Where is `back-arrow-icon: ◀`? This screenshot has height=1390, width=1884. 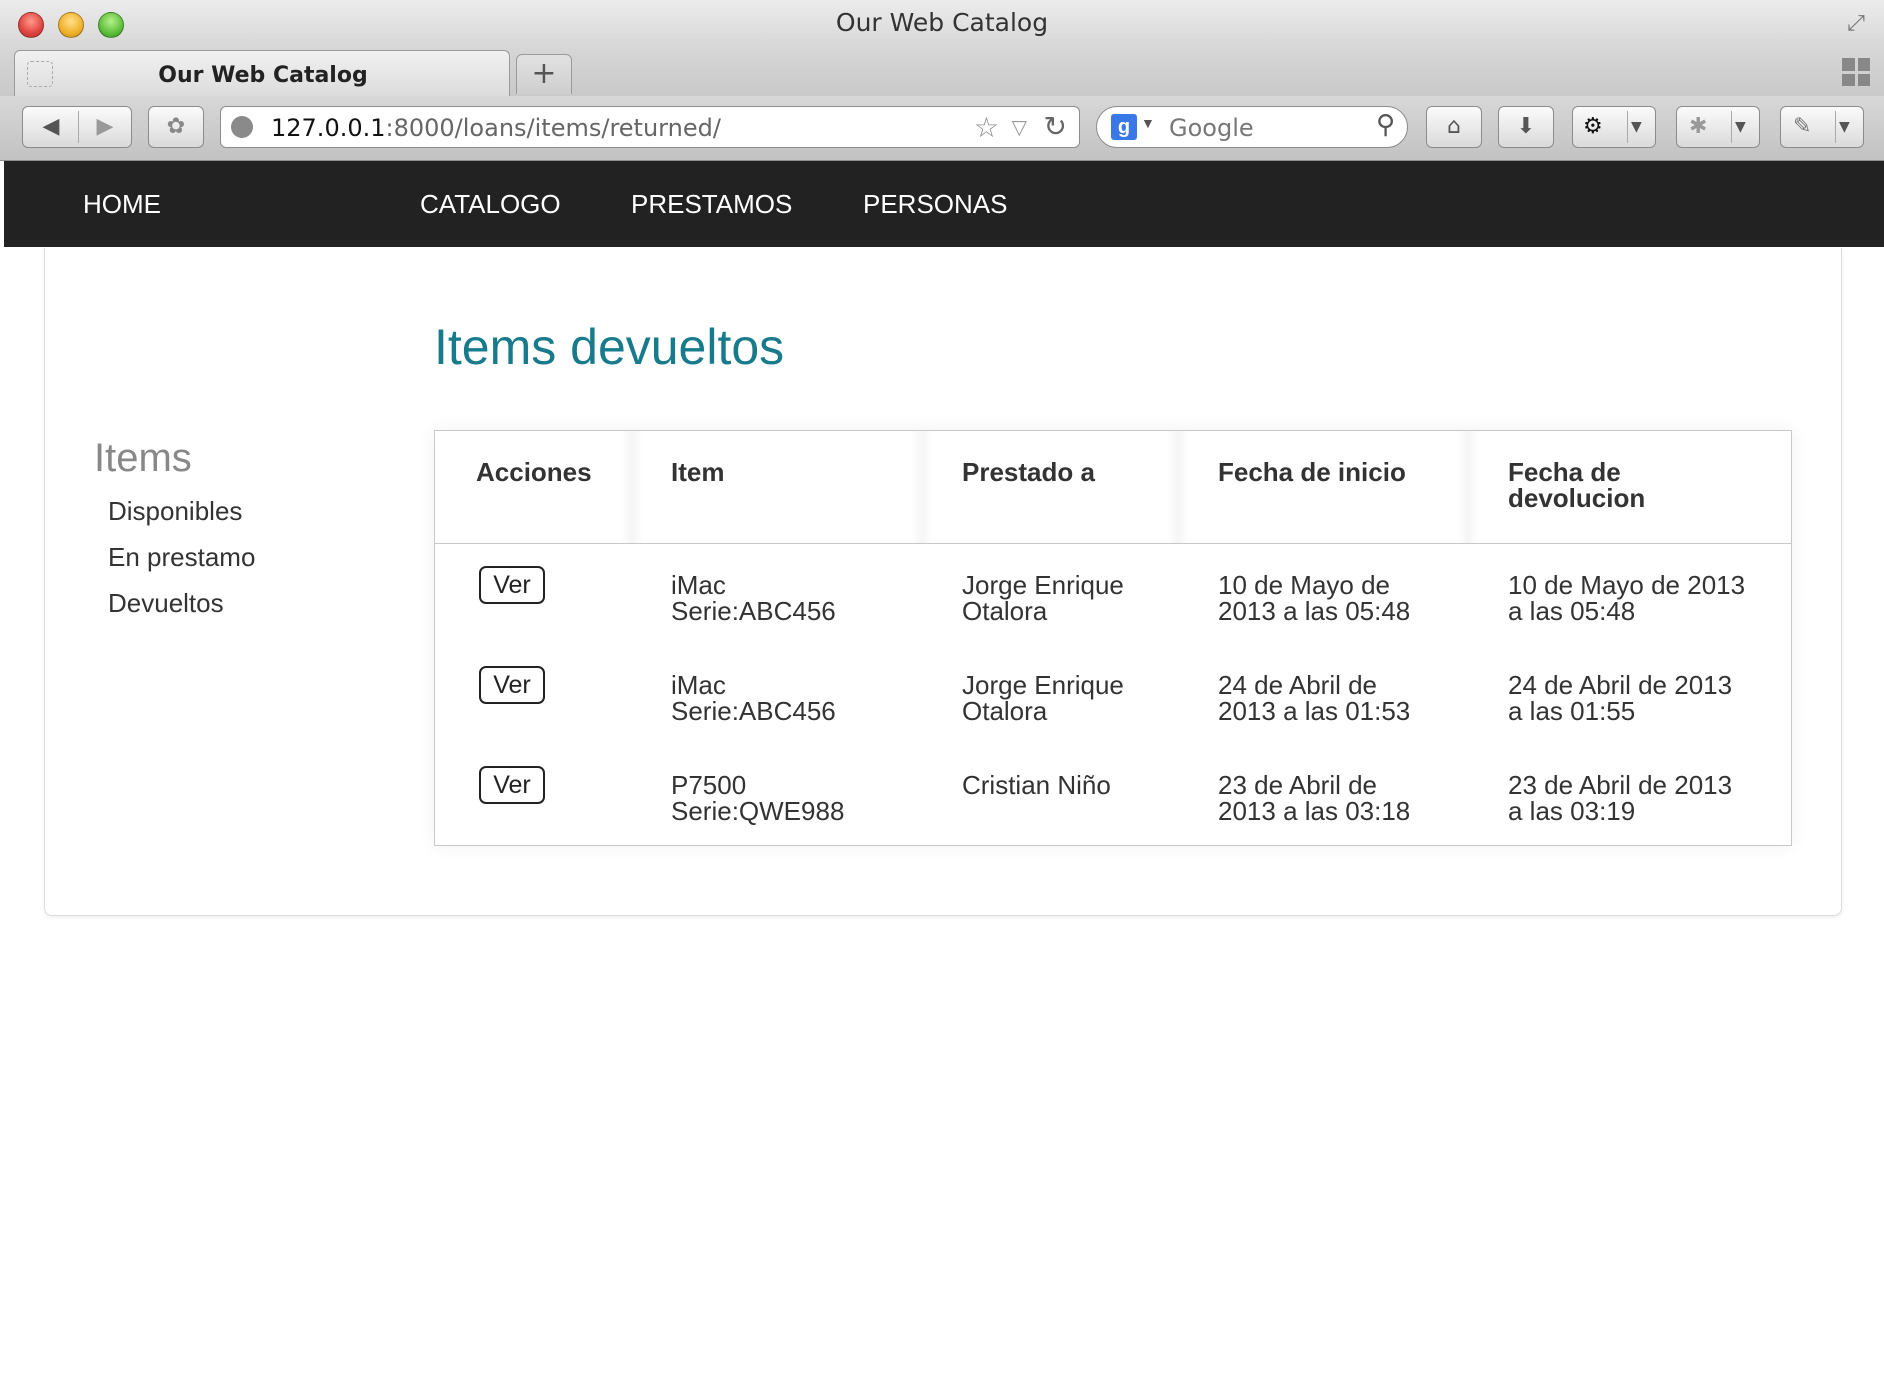
back-arrow-icon: ◀ is located at coordinates (51, 127).